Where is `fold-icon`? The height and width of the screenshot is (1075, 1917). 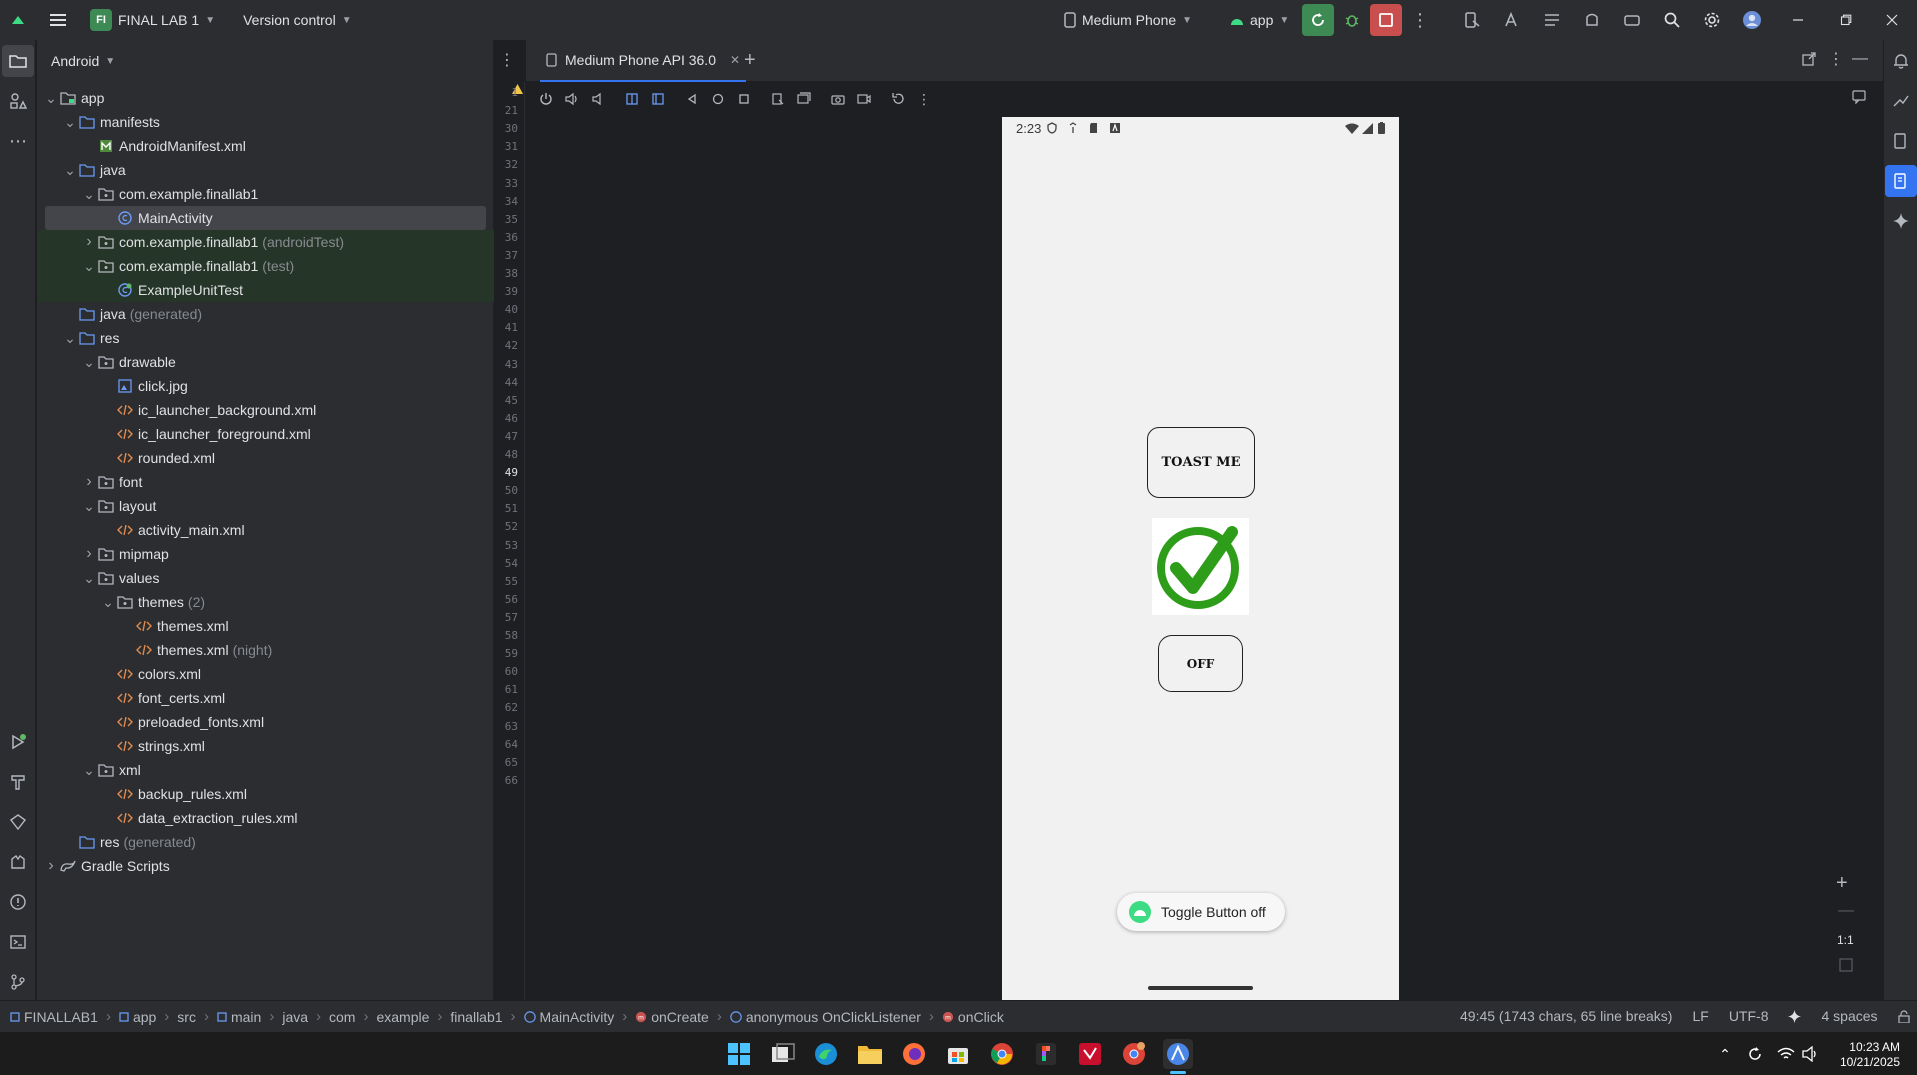
fold-icon is located at coordinates (778, 99).